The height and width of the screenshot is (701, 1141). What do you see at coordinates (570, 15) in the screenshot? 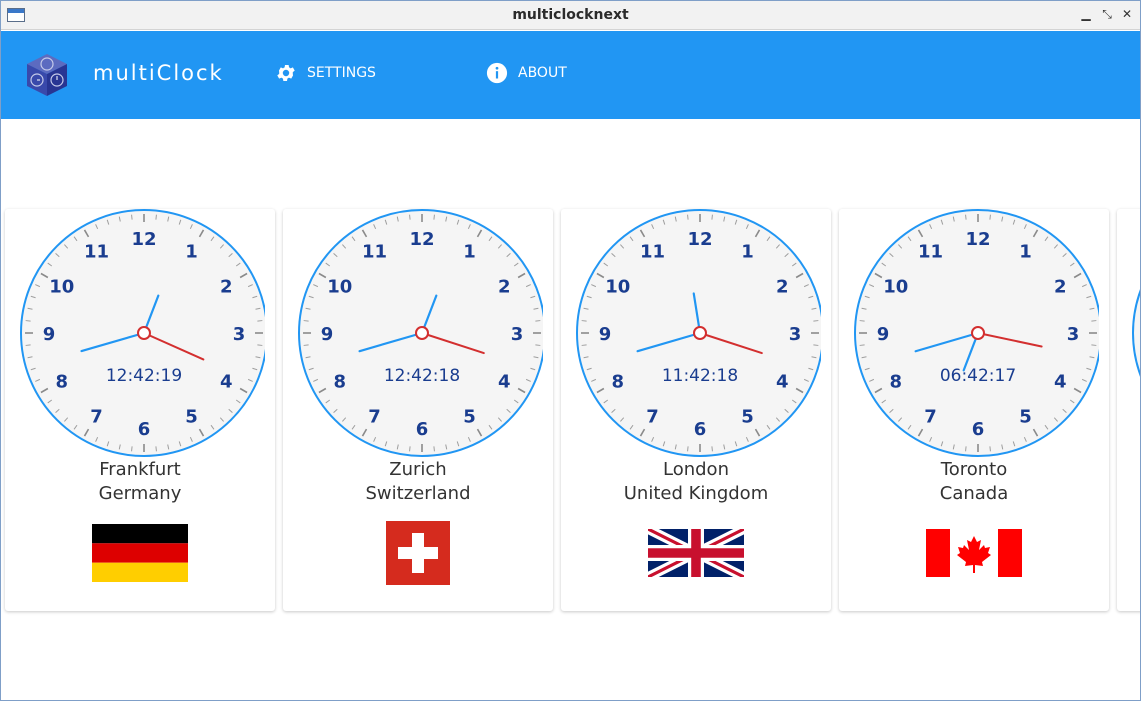
I see `title-bar: multiclocknext ▁ ⤡ ✕` at bounding box center [570, 15].